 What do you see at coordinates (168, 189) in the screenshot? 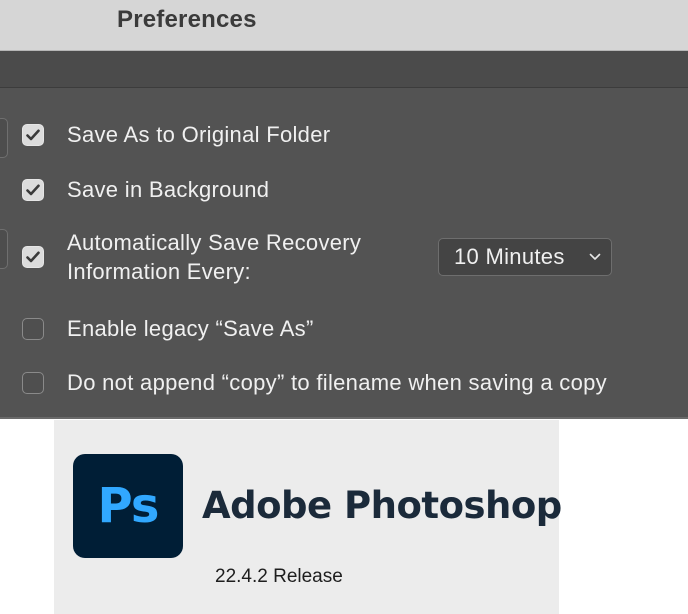
I see `save-in-background-label: Save in Background` at bounding box center [168, 189].